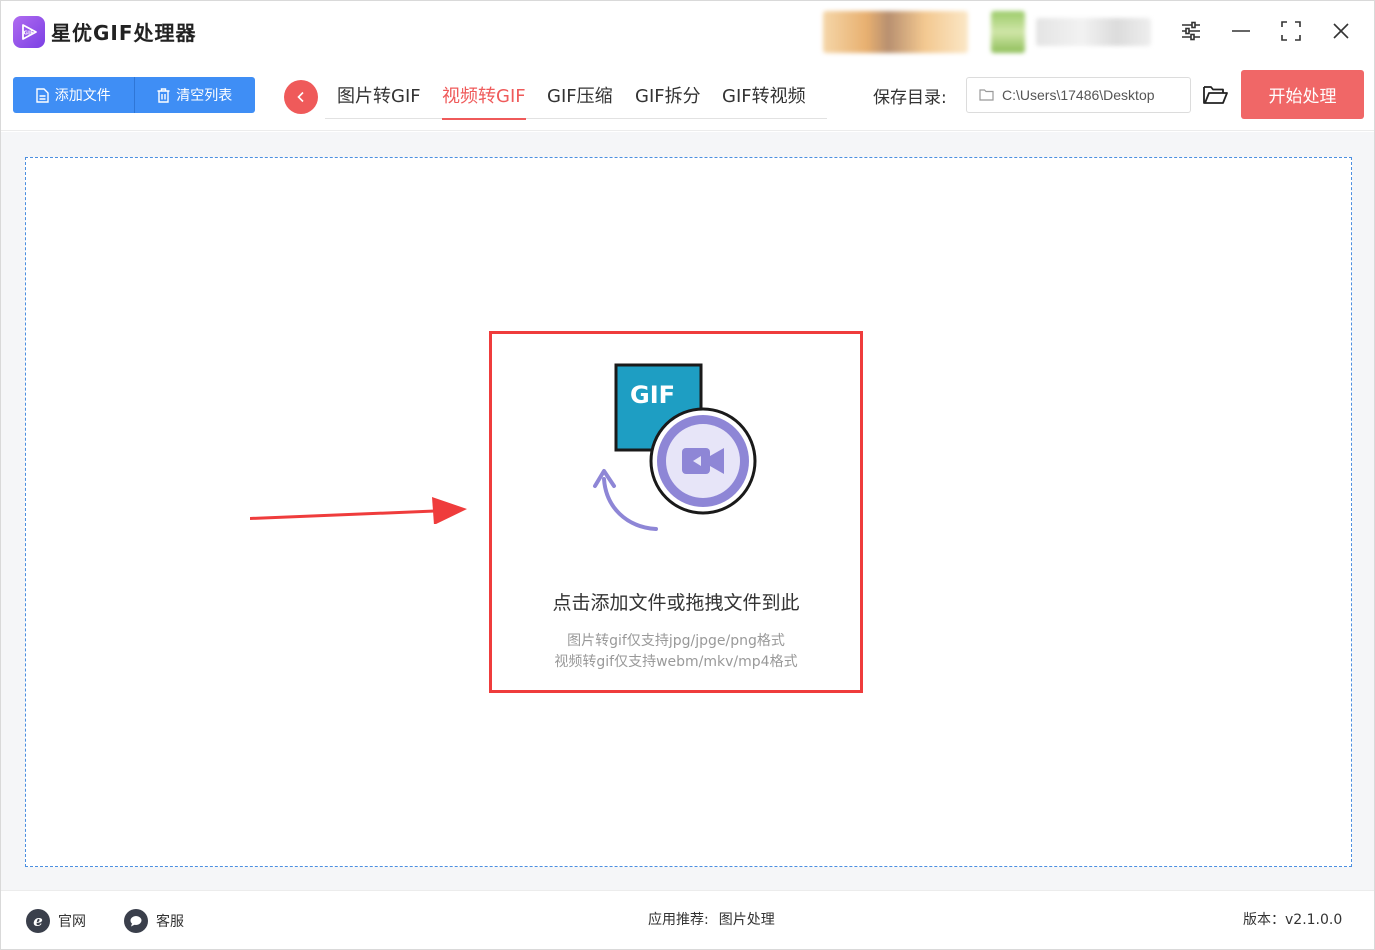 This screenshot has width=1375, height=950. I want to click on recommend-app-link: 图片处理, so click(747, 919).